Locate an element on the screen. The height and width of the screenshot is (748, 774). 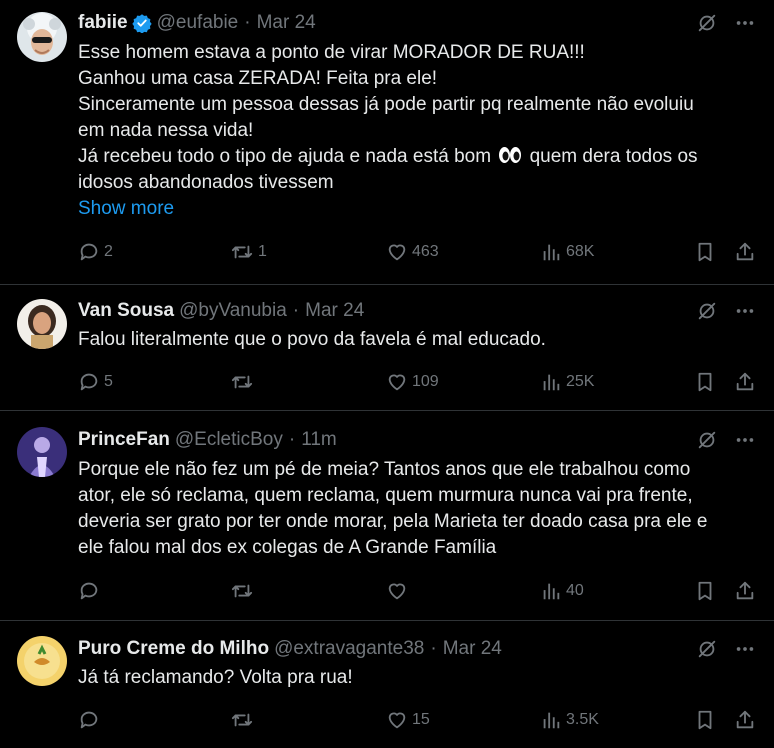
like-button: 15 is located at coordinates (408, 720).